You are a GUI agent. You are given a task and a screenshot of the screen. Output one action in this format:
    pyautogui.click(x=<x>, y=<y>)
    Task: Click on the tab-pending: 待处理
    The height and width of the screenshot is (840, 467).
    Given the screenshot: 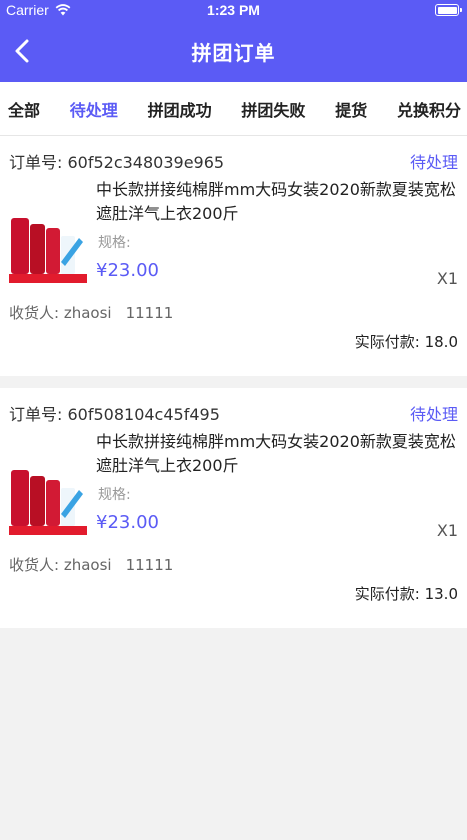 What is the action you would take?
    pyautogui.click(x=94, y=109)
    